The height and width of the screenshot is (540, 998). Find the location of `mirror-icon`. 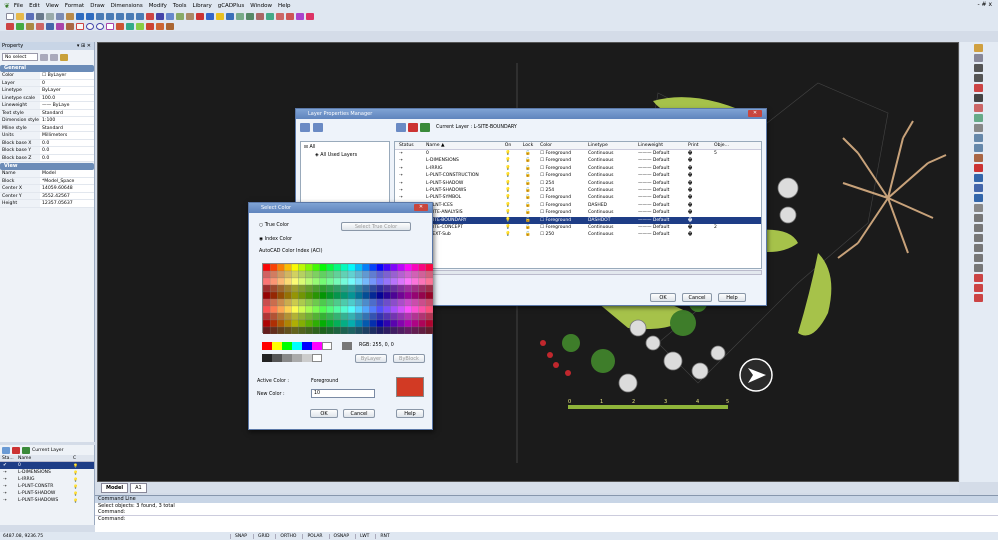

mirror-icon is located at coordinates (978, 88).